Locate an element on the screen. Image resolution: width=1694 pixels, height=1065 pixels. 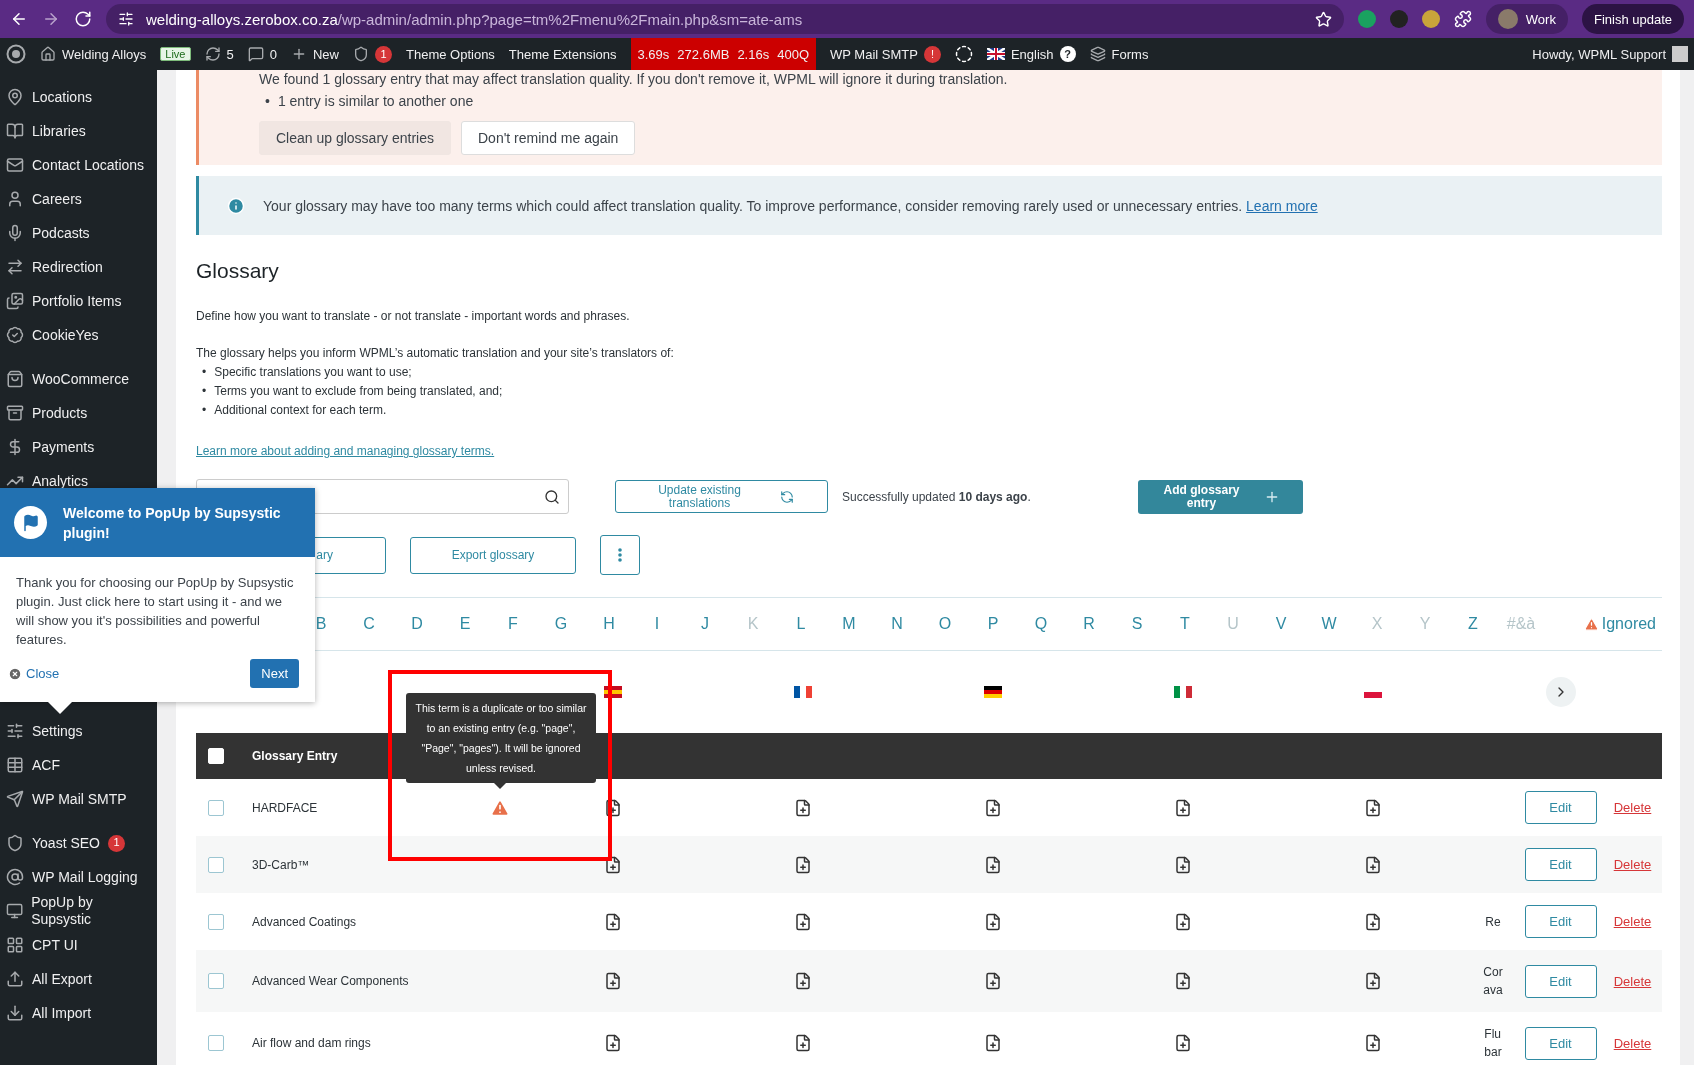
letter-filter: L is located at coordinates (801, 624).